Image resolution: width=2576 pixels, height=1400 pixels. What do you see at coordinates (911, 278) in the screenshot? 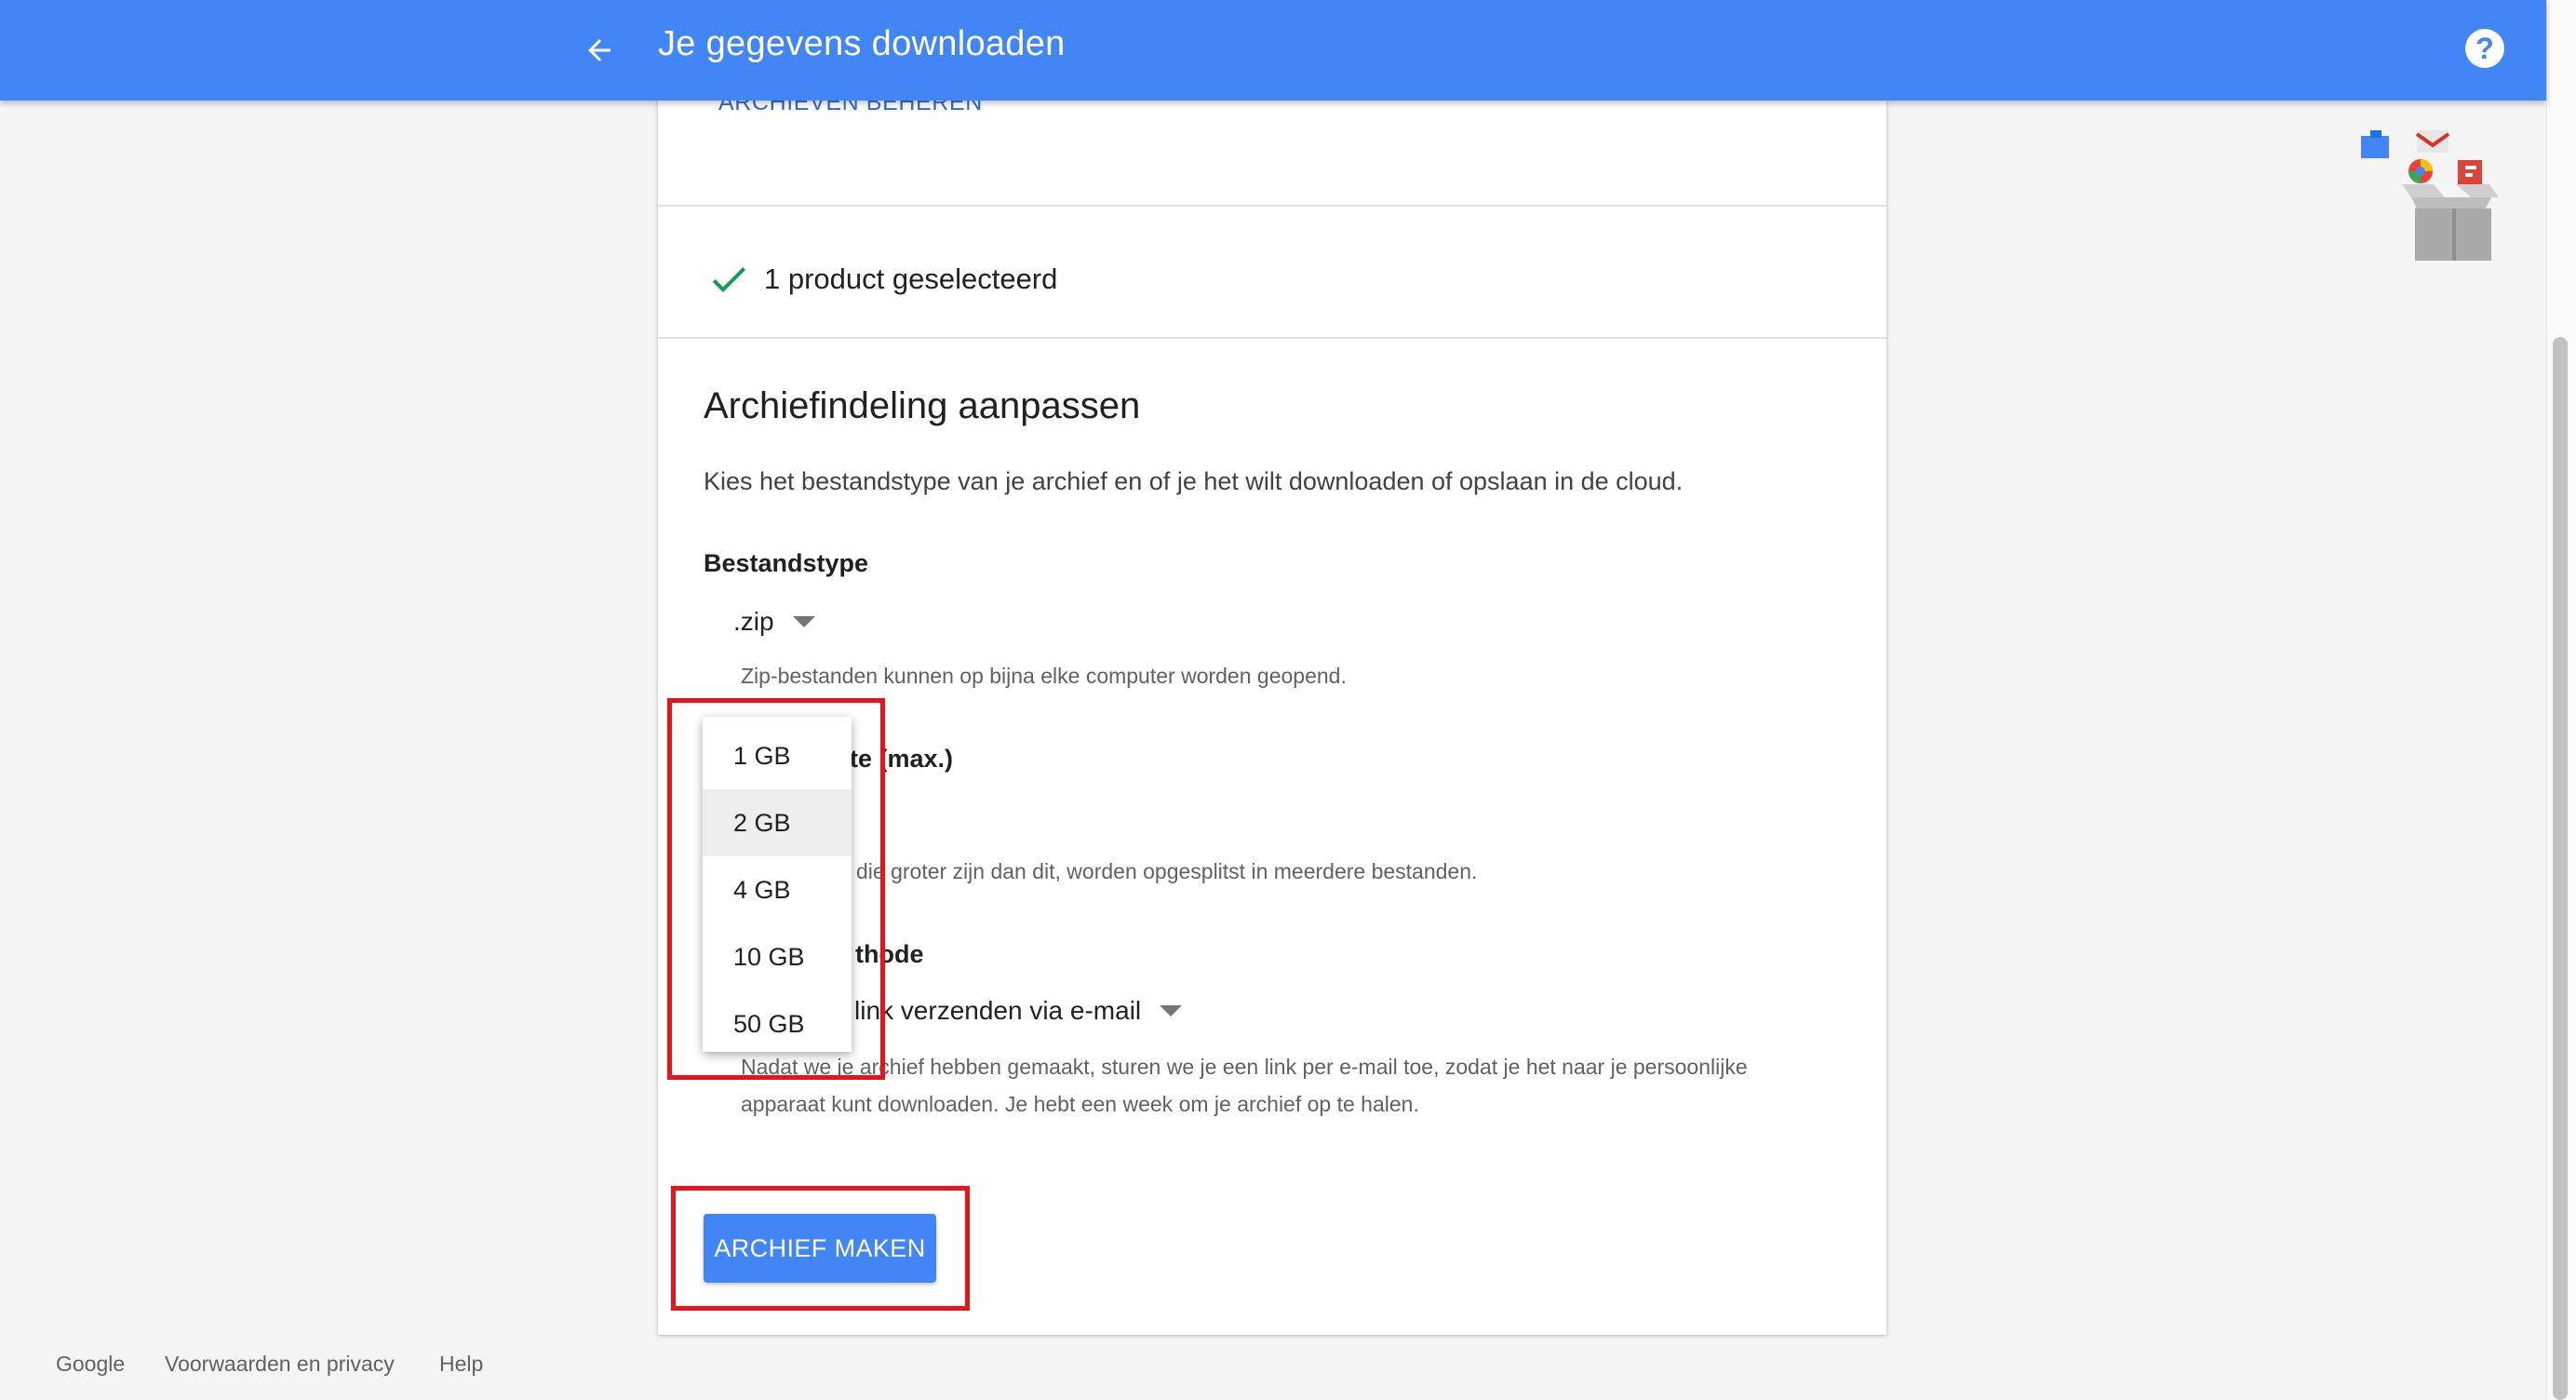
I see `selected-products-text: 1 product geselecteerd` at bounding box center [911, 278].